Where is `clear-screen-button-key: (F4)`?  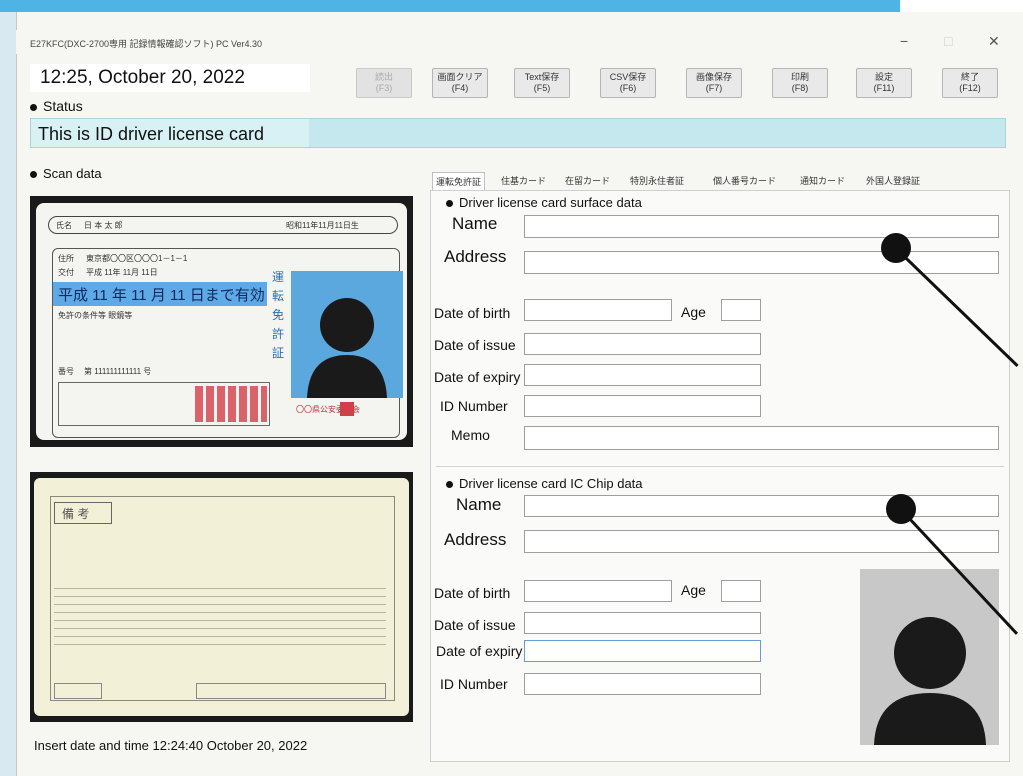
clear-screen-button-key: (F4) is located at coordinates (460, 88).